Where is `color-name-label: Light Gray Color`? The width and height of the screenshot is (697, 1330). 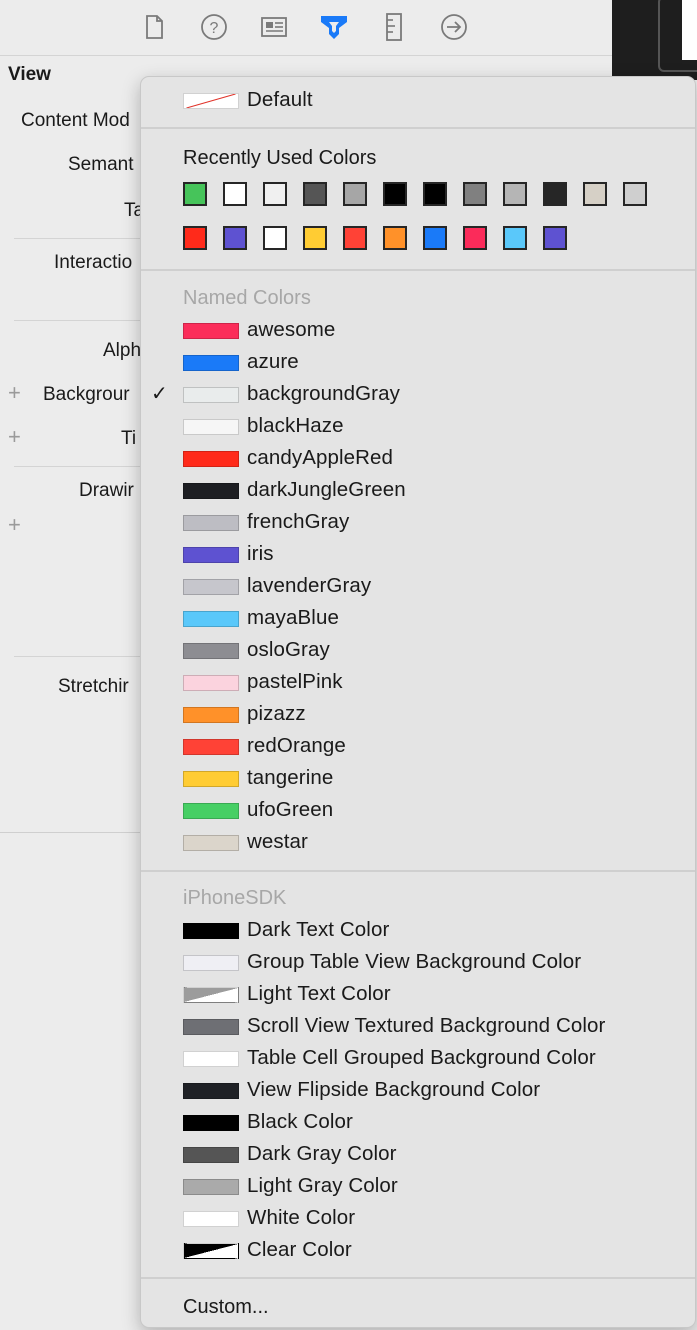 color-name-label: Light Gray Color is located at coordinates (322, 1185).